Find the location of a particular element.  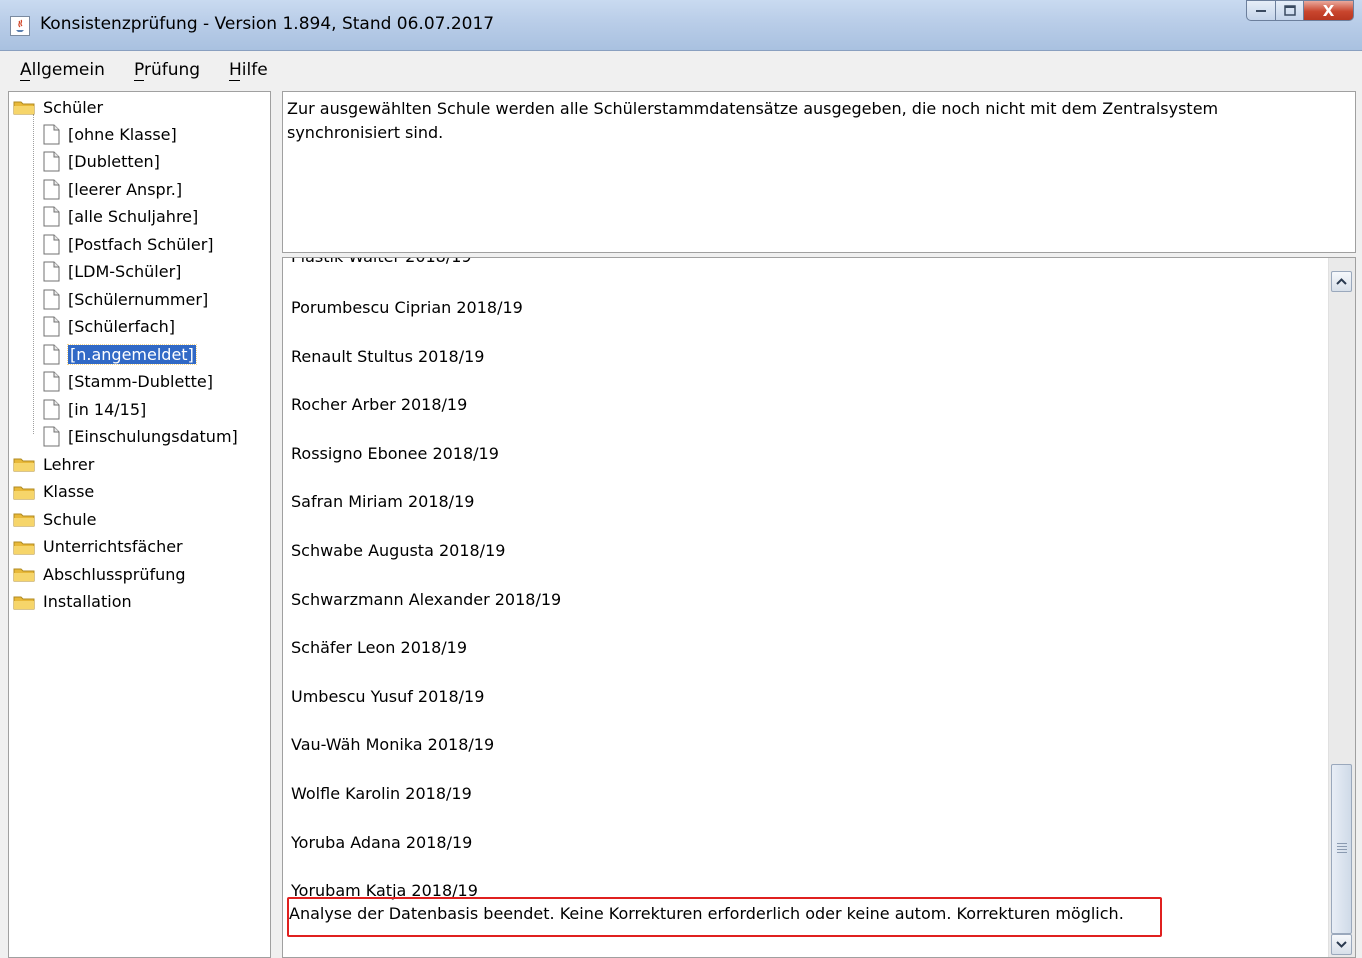

tree-node-label: Schule is located at coordinates (70, 519).